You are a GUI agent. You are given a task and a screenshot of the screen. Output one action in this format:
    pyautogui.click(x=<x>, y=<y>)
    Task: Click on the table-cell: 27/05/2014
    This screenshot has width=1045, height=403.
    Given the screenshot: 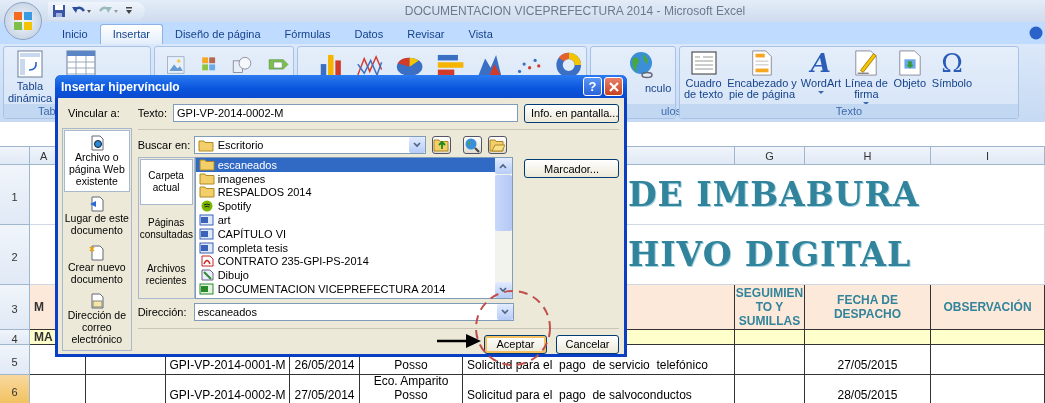 What is the action you would take?
    pyautogui.click(x=325, y=389)
    